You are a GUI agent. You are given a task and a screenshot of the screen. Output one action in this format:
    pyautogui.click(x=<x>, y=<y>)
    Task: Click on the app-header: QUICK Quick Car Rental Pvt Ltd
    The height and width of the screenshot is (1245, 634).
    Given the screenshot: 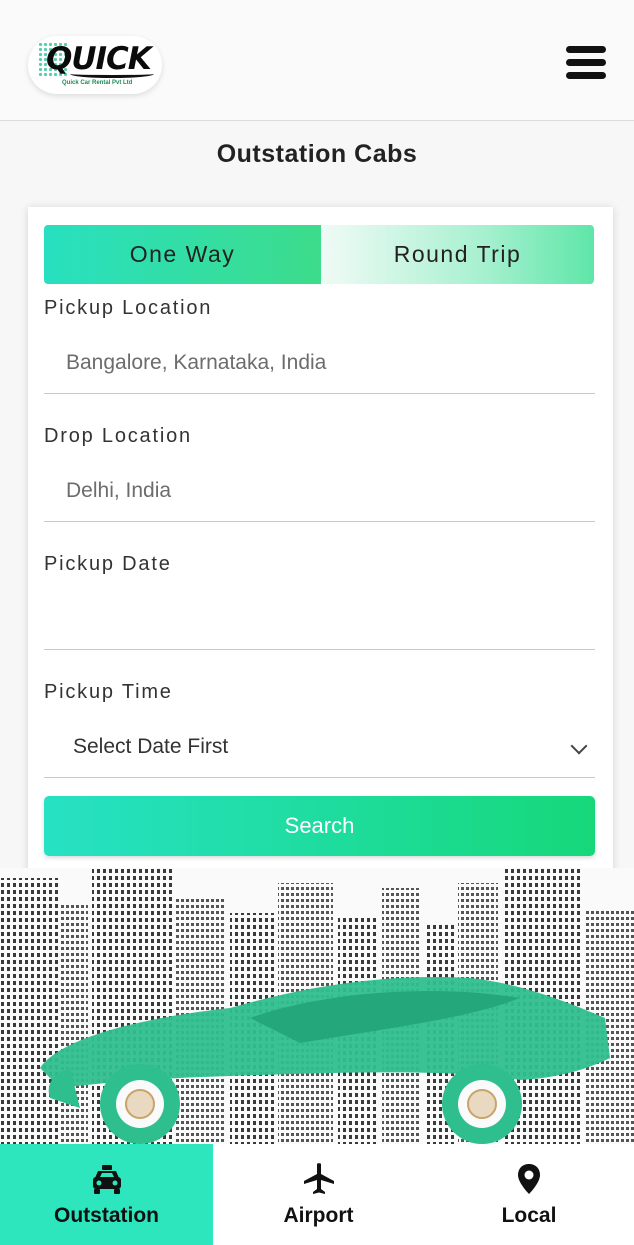 What is the action you would take?
    pyautogui.click(x=317, y=60)
    